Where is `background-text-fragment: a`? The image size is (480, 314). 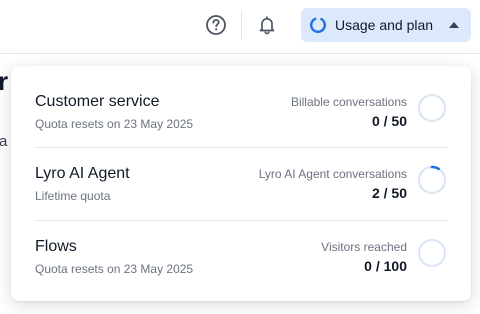
background-text-fragment: a is located at coordinates (4, 141).